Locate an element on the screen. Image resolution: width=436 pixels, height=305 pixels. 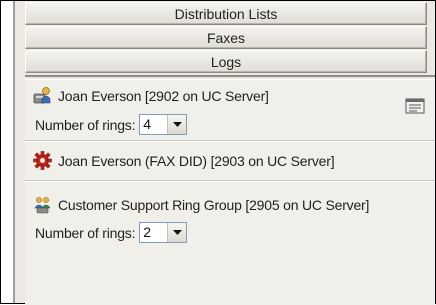
entry-name: Joan Everson [2902 on UC Server] is located at coordinates (163, 95).